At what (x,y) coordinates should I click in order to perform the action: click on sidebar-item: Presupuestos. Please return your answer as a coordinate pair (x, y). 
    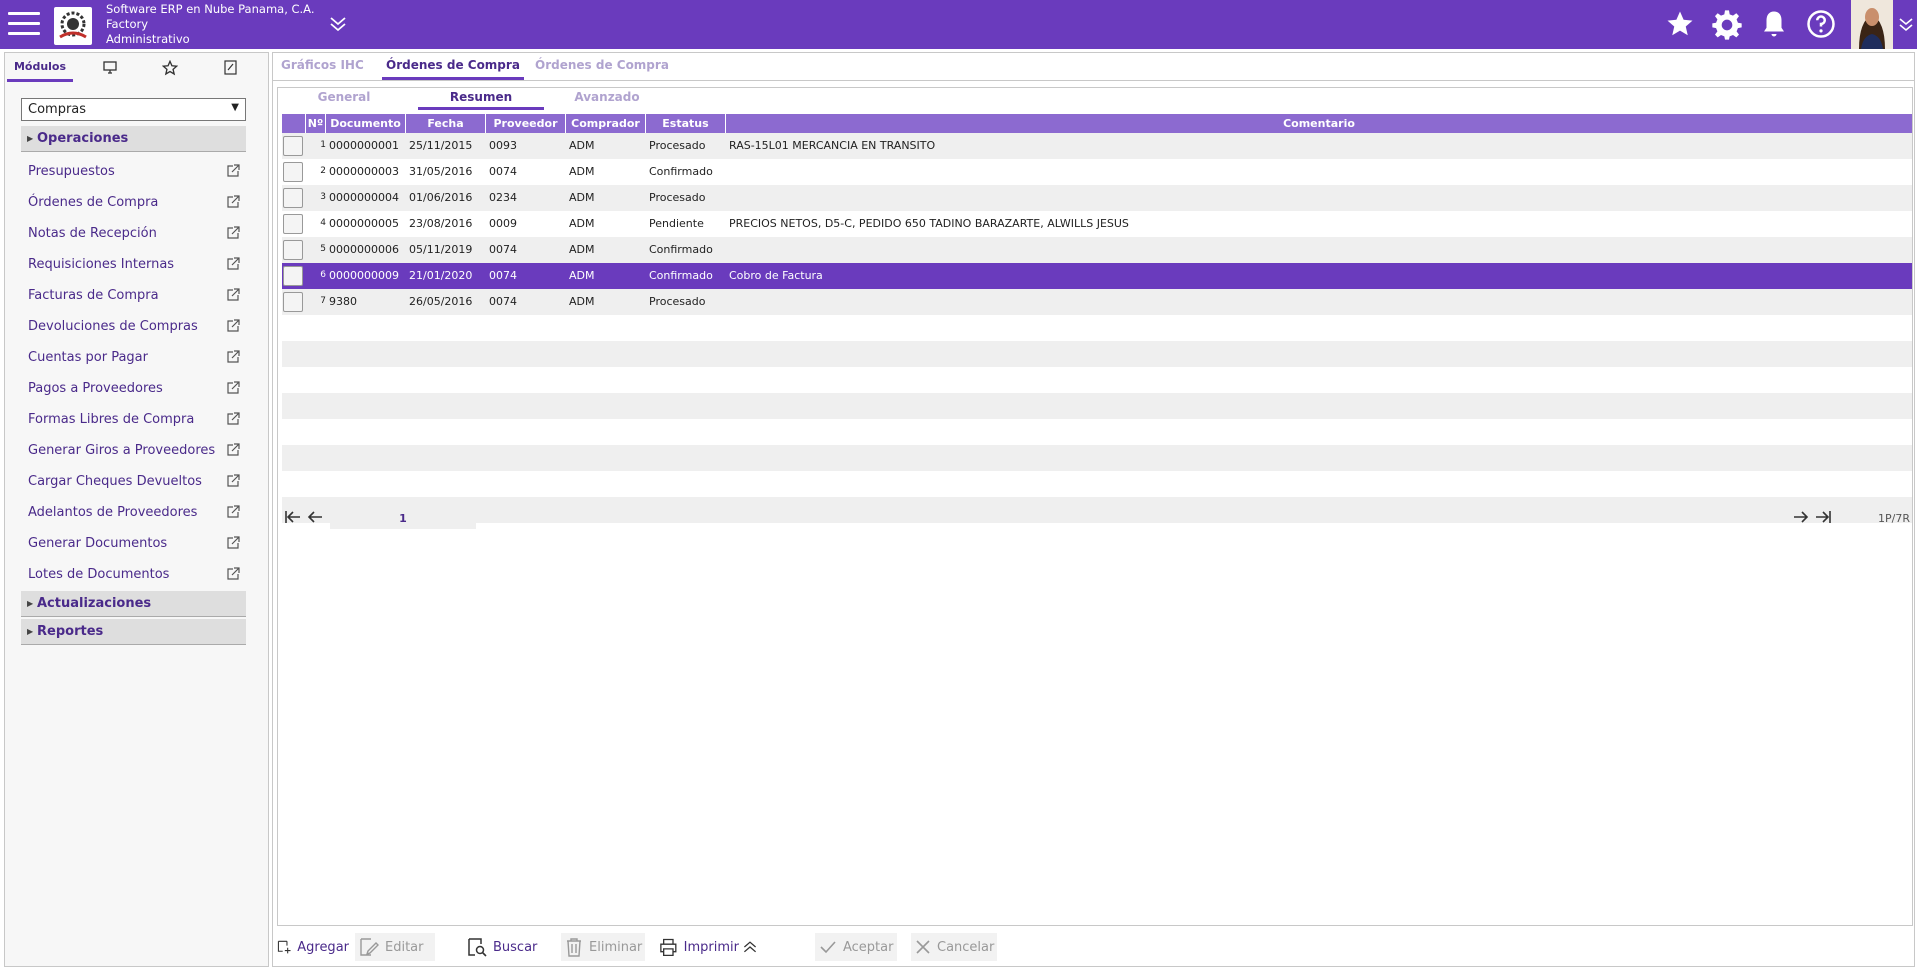
    Looking at the image, I should click on (133, 172).